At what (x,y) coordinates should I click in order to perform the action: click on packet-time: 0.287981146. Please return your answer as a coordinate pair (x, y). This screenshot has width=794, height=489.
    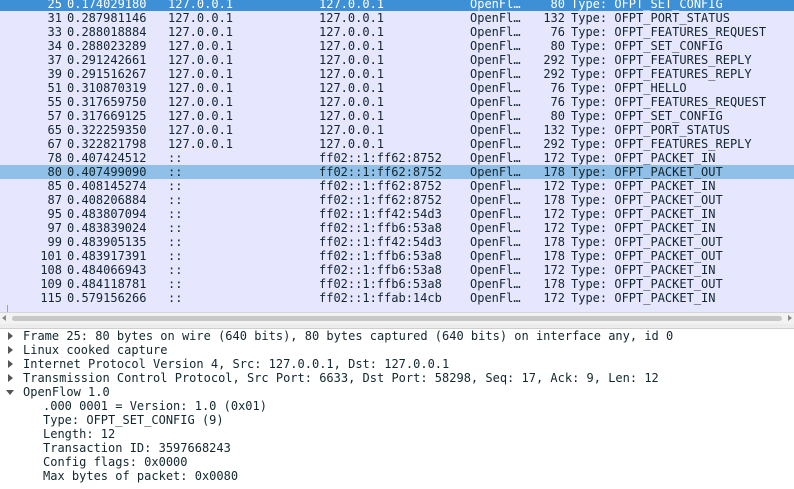
    Looking at the image, I should click on (107, 18).